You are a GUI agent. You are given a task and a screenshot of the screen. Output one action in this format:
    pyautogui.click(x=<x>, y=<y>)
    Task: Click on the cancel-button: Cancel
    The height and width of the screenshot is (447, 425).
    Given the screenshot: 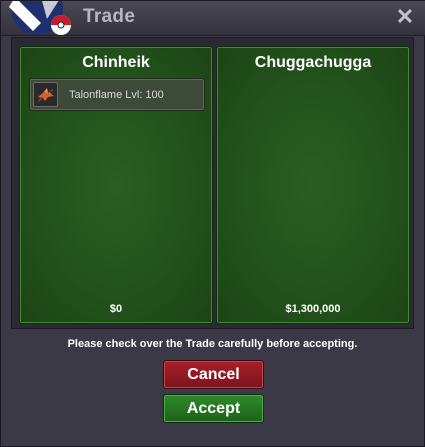 What is the action you would take?
    pyautogui.click(x=213, y=374)
    